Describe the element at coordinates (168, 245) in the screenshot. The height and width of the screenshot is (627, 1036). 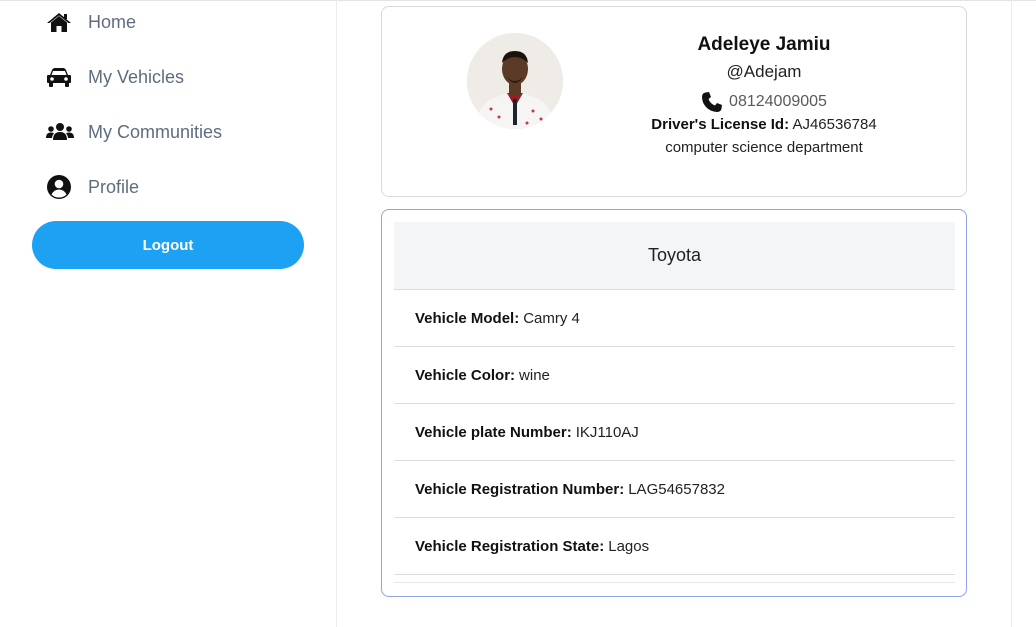
I see `logout-button: Logout` at that location.